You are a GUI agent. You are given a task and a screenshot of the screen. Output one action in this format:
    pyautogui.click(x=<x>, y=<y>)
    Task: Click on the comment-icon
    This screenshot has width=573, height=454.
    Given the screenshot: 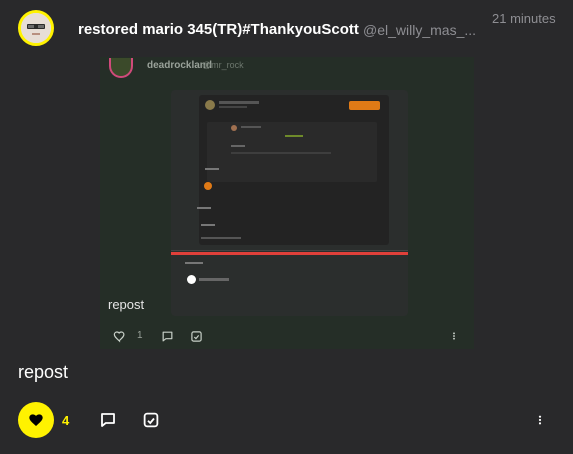 What is the action you would take?
    pyautogui.click(x=108, y=420)
    